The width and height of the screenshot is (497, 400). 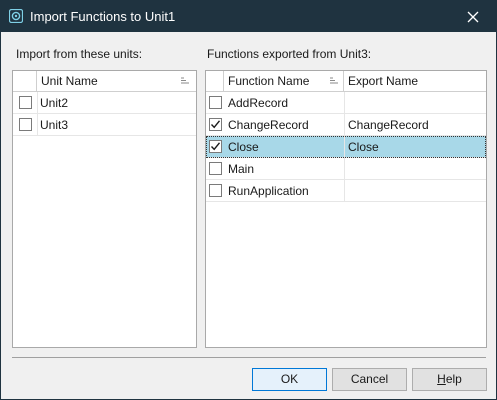 What do you see at coordinates (249, 357) in the screenshot?
I see `footer-separator` at bounding box center [249, 357].